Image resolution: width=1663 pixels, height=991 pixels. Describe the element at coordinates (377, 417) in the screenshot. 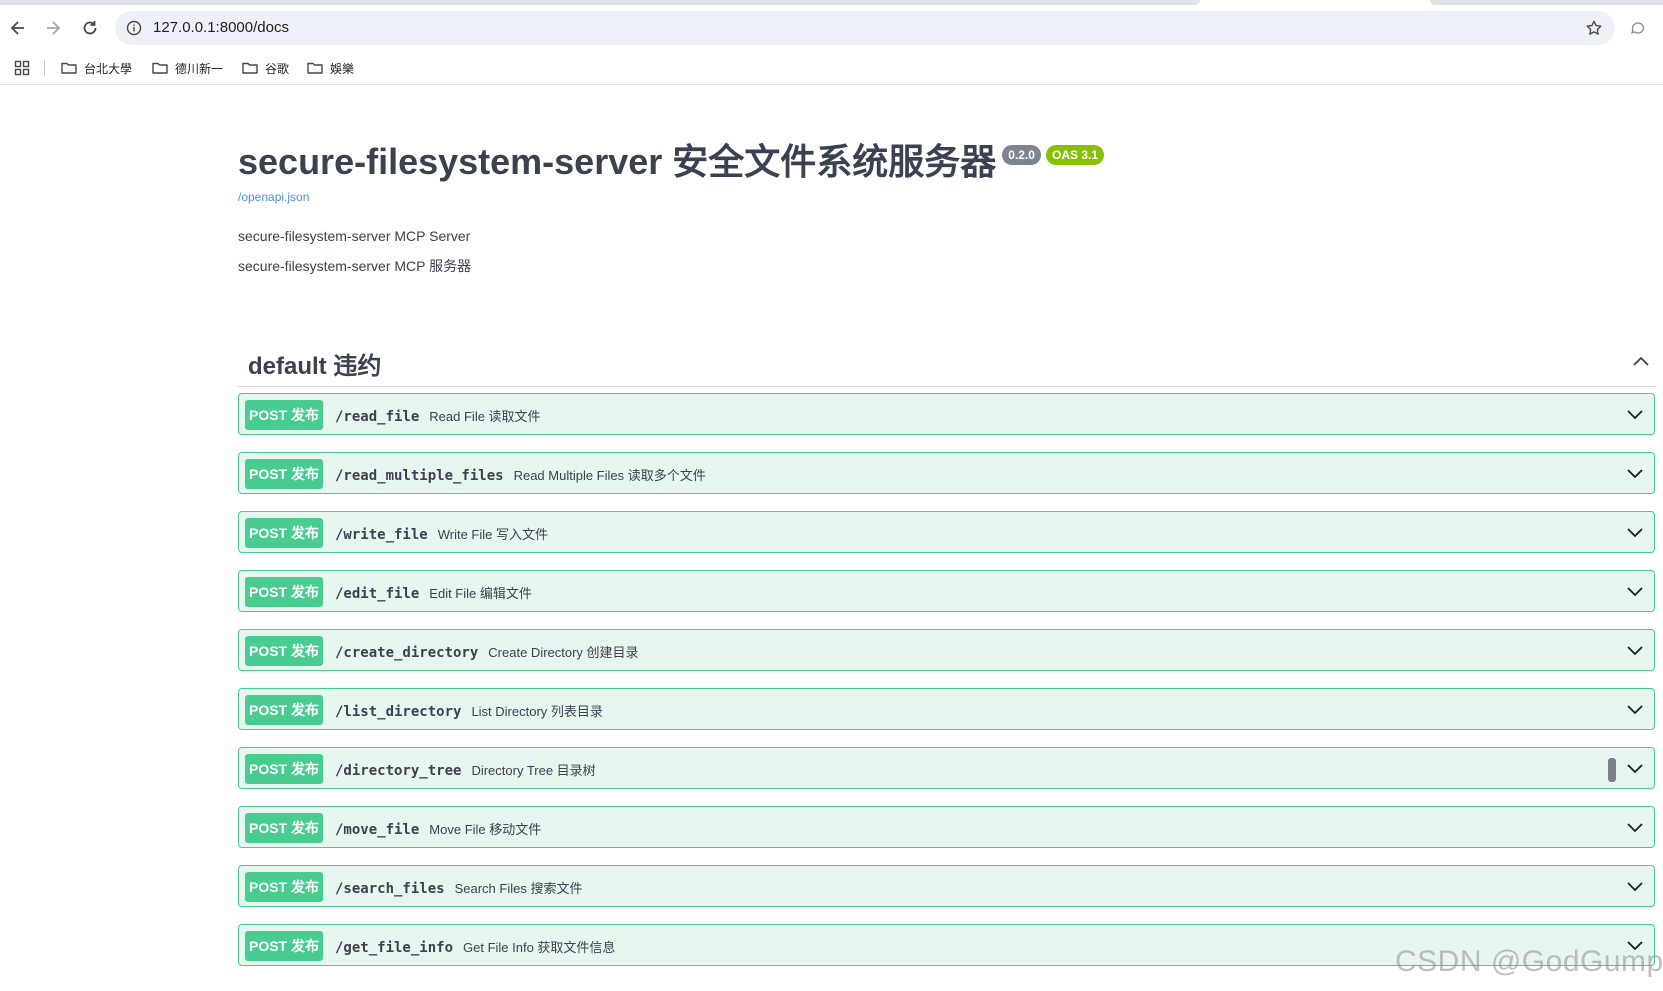

I see `path-text: /read_file` at that location.